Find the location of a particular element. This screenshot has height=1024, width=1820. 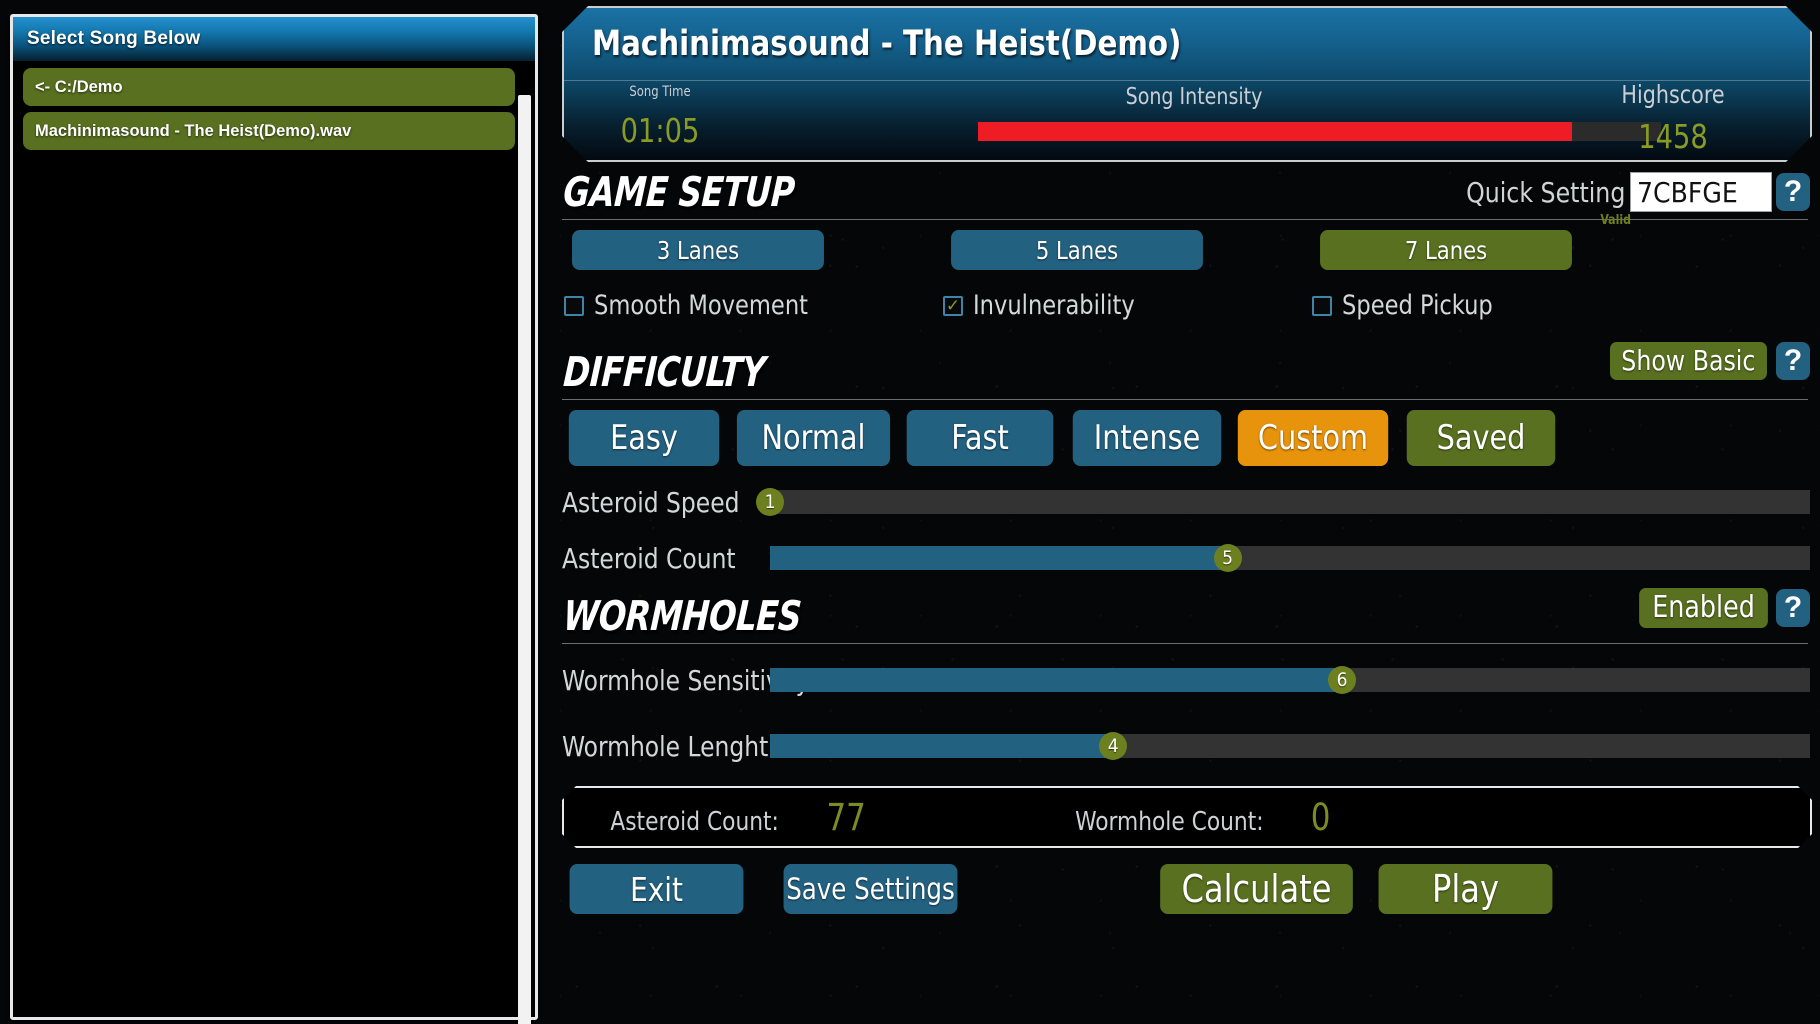

wormhole-length-slider-row: Wormhole Lenght 4 is located at coordinates (1187, 746).